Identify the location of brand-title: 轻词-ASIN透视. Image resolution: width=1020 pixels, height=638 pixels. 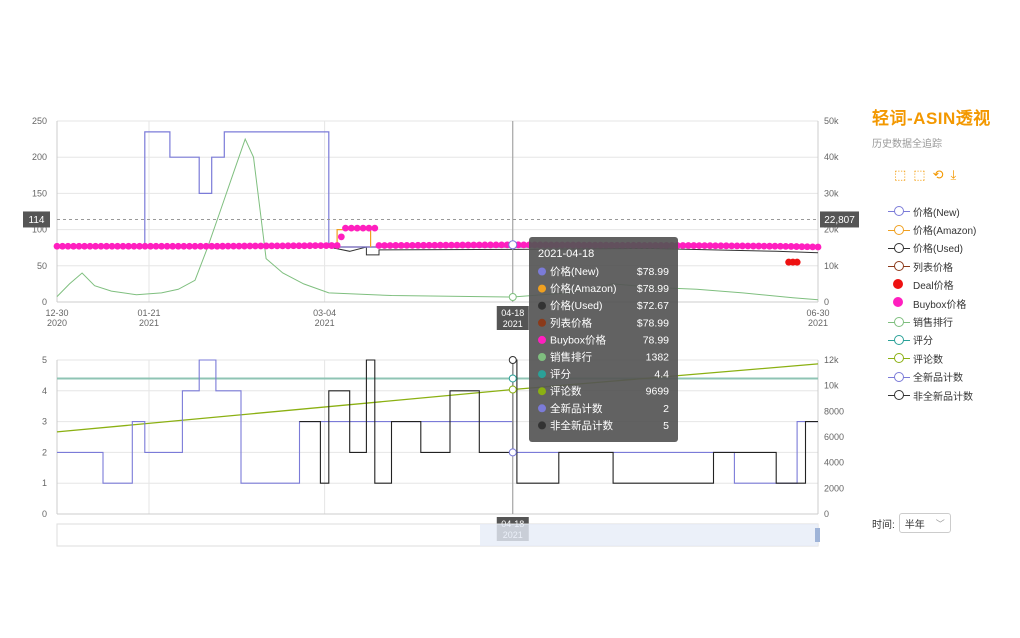
(931, 118).